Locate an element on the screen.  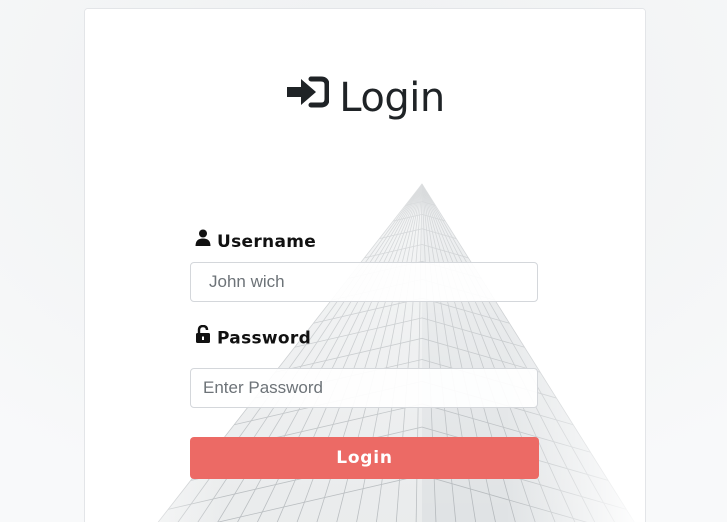
login-button: Login is located at coordinates (364, 458).